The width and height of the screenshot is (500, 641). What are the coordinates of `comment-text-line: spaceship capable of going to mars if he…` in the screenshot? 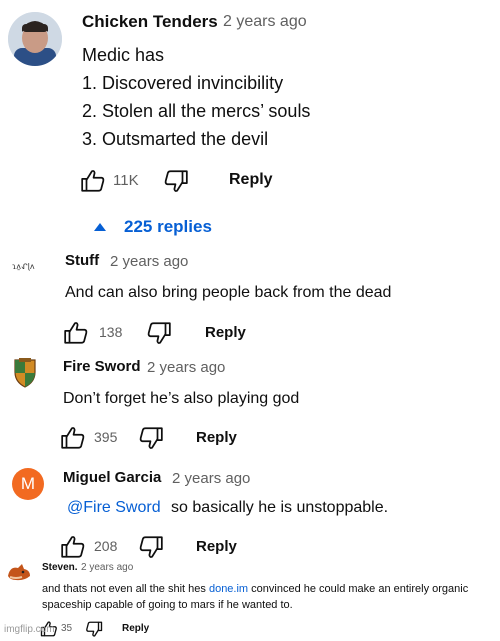 It's located at (167, 605).